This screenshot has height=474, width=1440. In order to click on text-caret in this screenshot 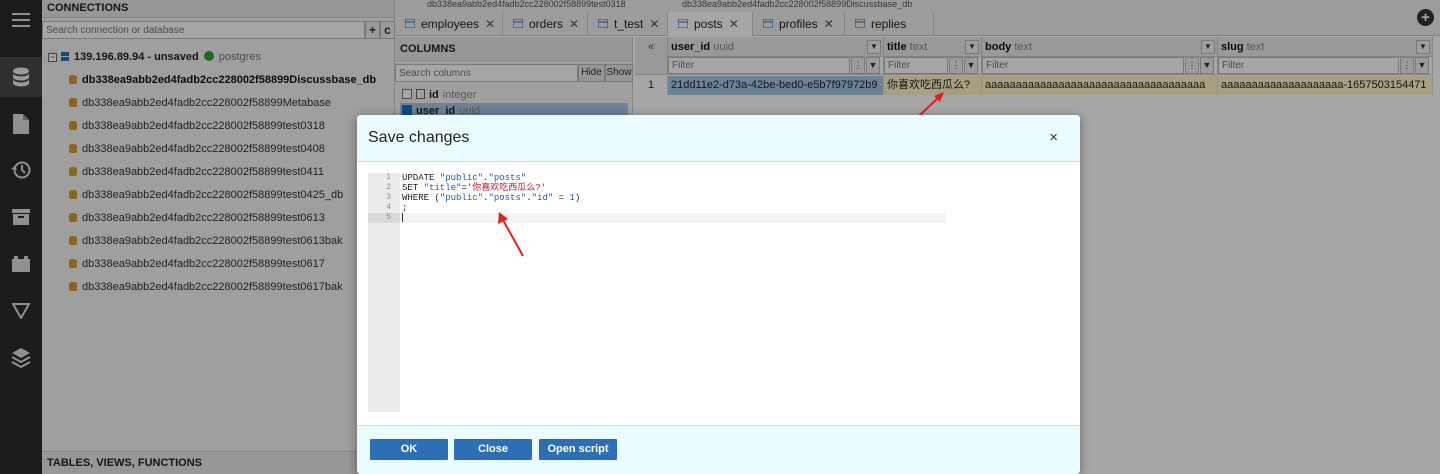, I will do `click(402, 218)`.